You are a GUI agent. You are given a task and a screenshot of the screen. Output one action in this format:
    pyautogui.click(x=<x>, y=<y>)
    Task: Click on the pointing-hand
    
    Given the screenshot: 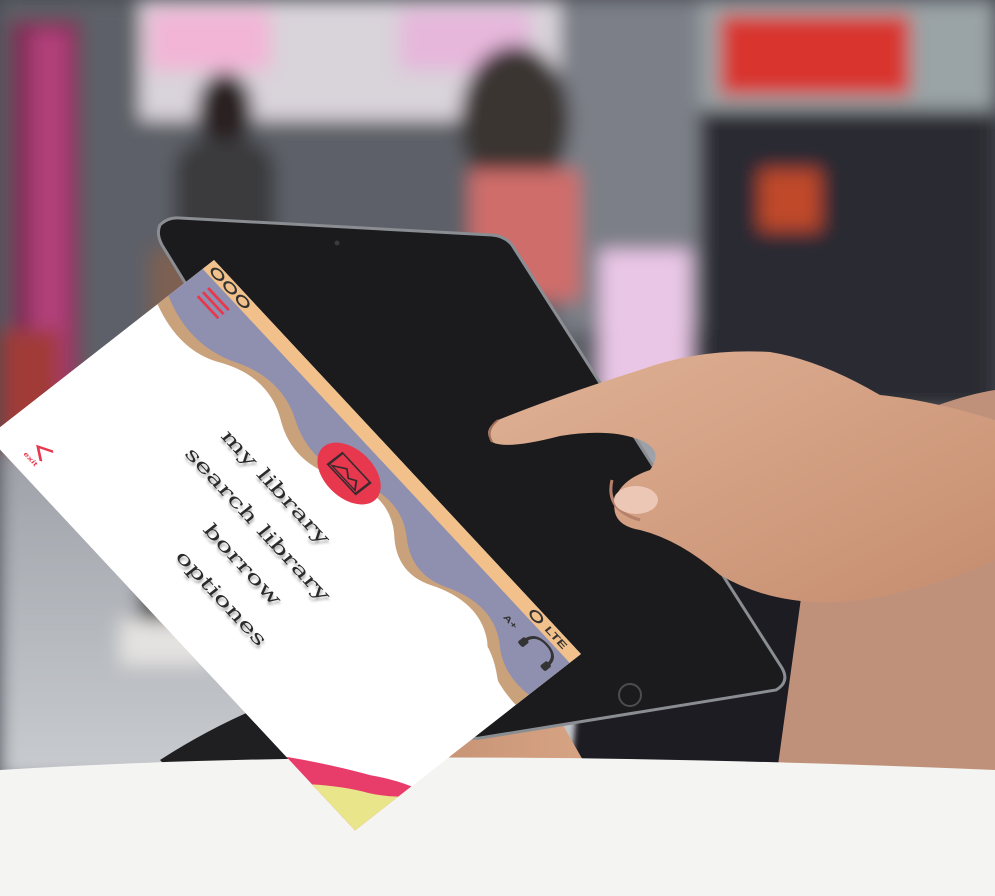 What is the action you would take?
    pyautogui.click(x=741, y=477)
    